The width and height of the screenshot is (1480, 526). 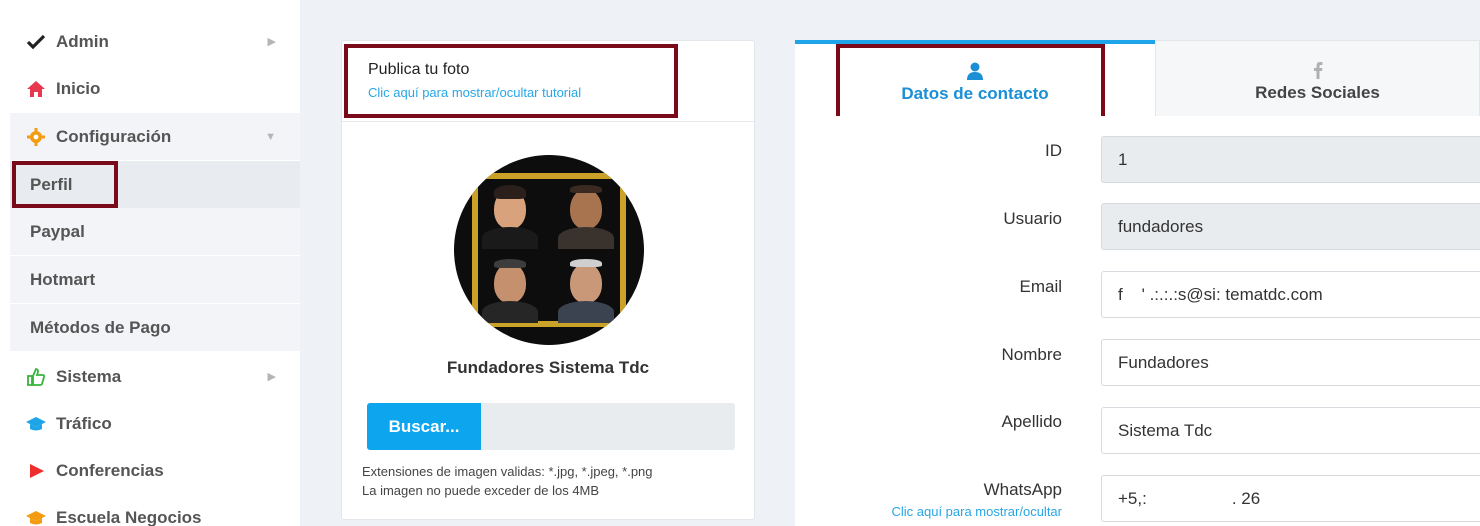 What do you see at coordinates (155, 376) in the screenshot?
I see `sidebar-item-sistema: Sistema ▶` at bounding box center [155, 376].